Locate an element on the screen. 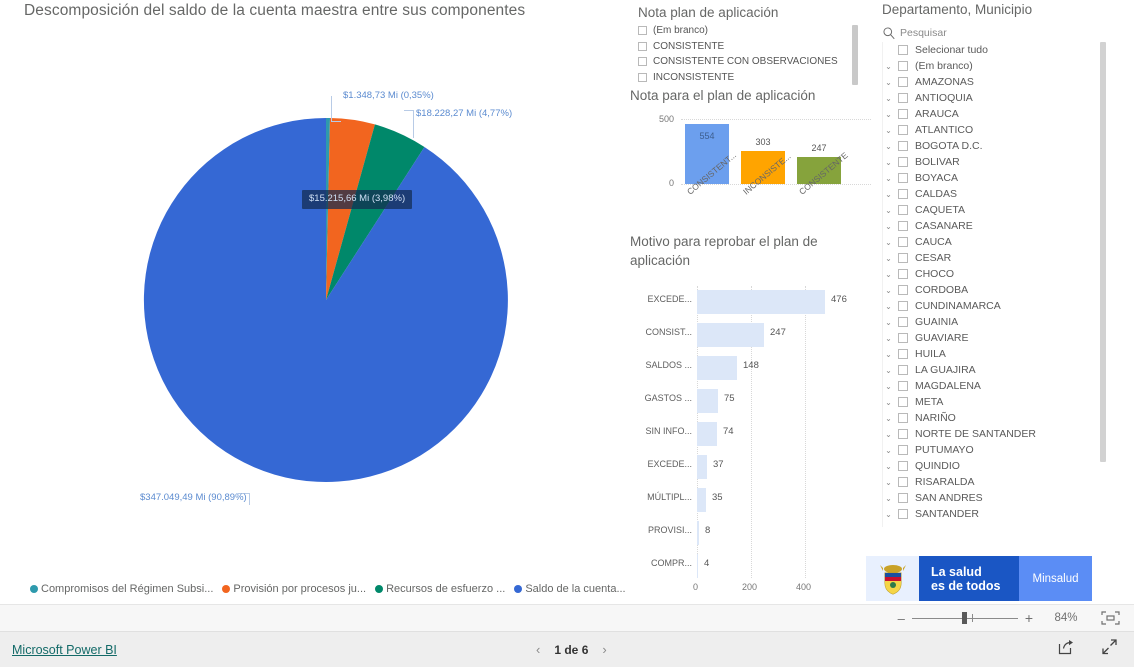  share-icon is located at coordinates (1066, 649).